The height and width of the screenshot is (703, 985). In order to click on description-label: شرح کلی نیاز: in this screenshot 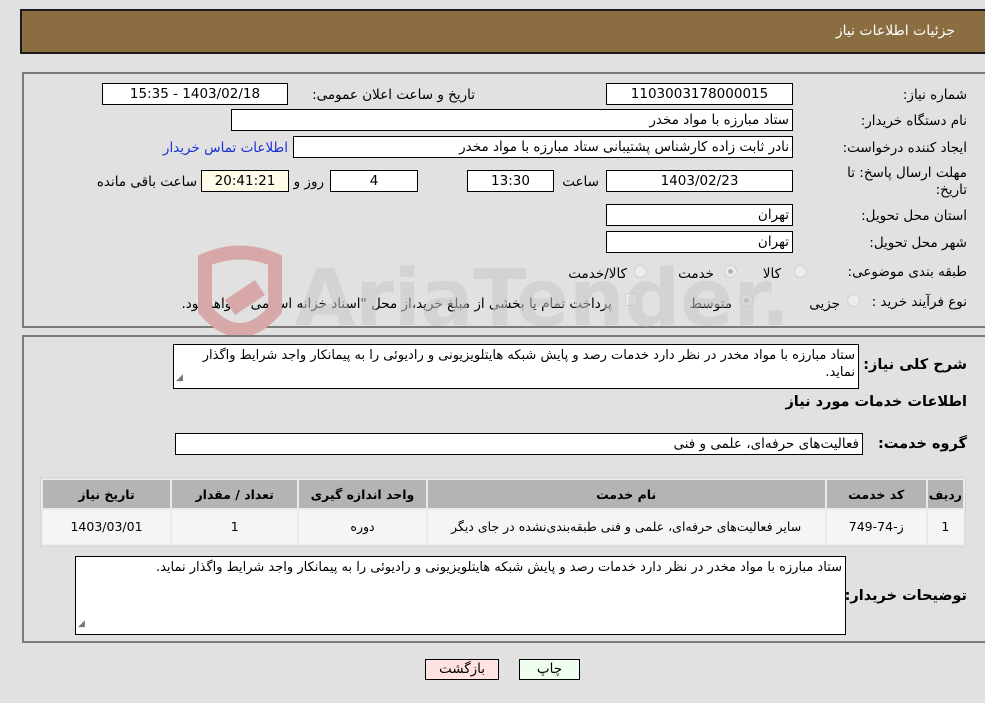, I will do `click(915, 365)`.